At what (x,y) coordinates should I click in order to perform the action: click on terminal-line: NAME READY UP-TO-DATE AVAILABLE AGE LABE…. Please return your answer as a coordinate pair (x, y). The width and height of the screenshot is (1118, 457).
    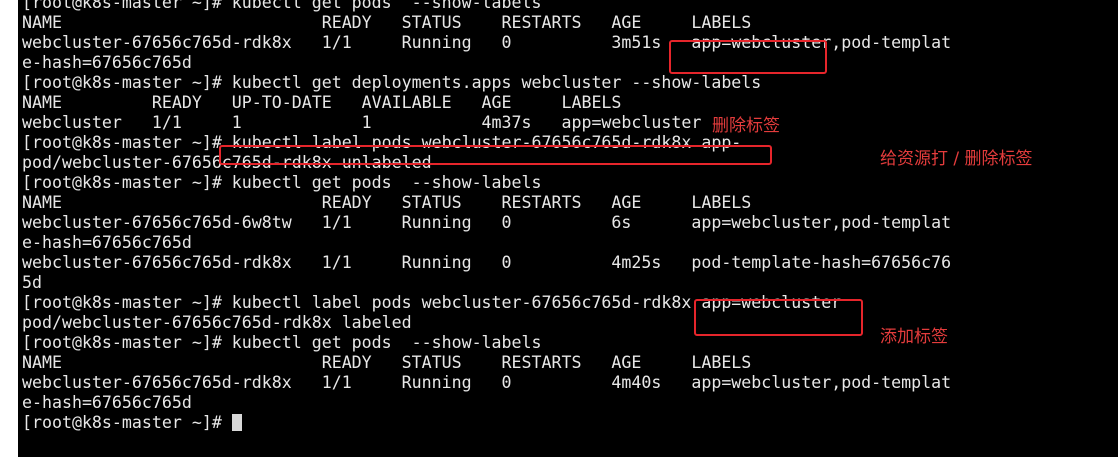
    Looking at the image, I should click on (322, 102).